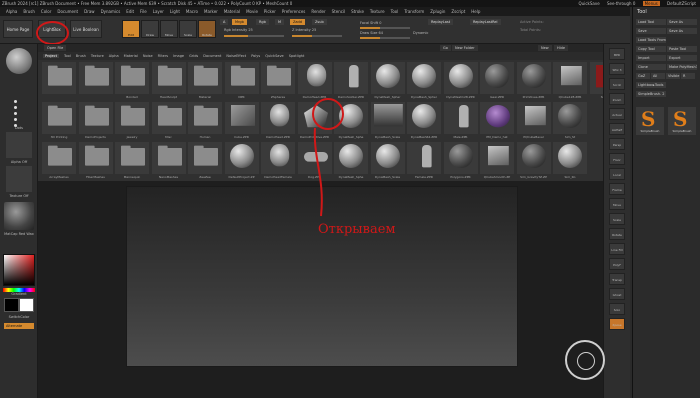 This screenshot has height=398, width=700. I want to click on lightbox-item: Polygons.ZPR, so click(460, 161).